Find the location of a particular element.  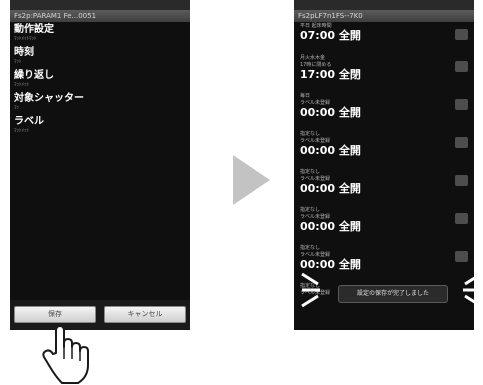

row-header: 平日 起床時間 is located at coordinates (316, 26).